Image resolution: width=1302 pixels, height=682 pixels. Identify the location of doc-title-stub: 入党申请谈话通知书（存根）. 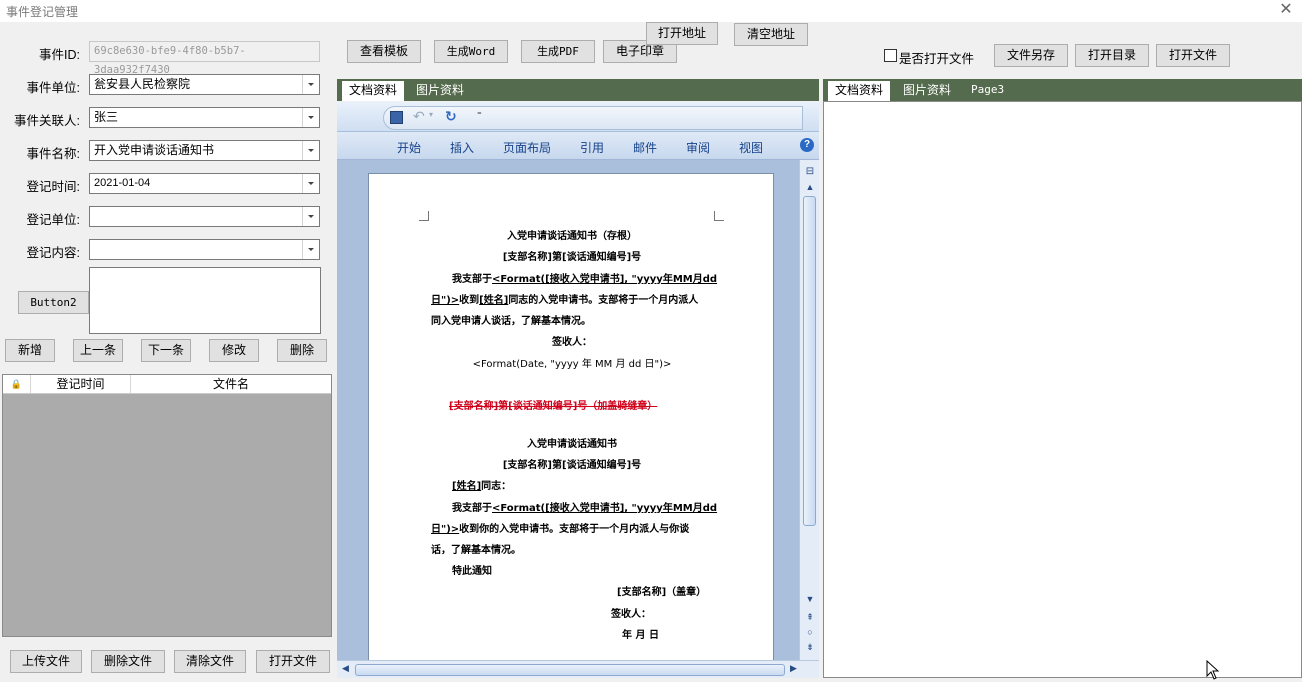
(572, 236).